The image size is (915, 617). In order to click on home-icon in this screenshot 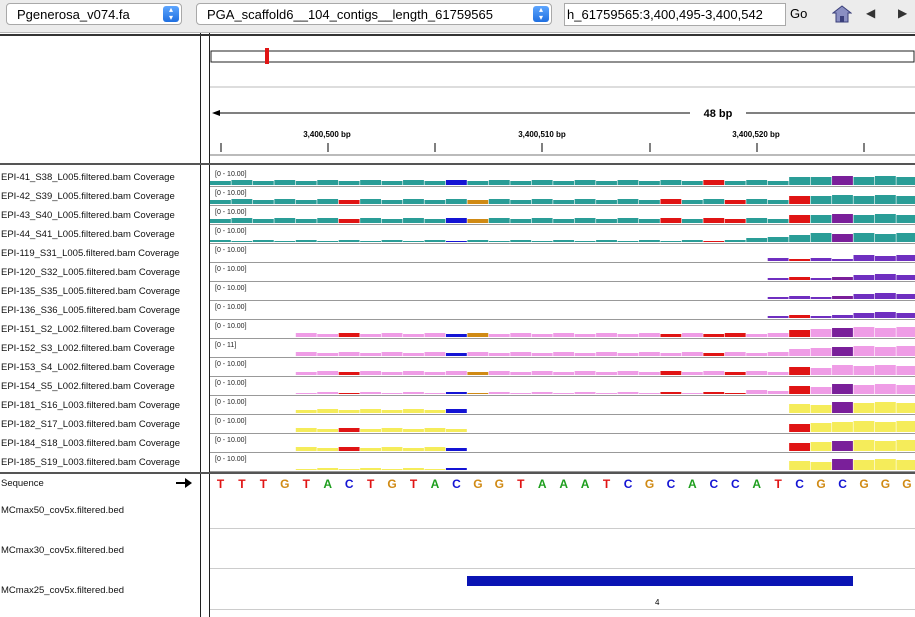, I will do `click(842, 14)`.